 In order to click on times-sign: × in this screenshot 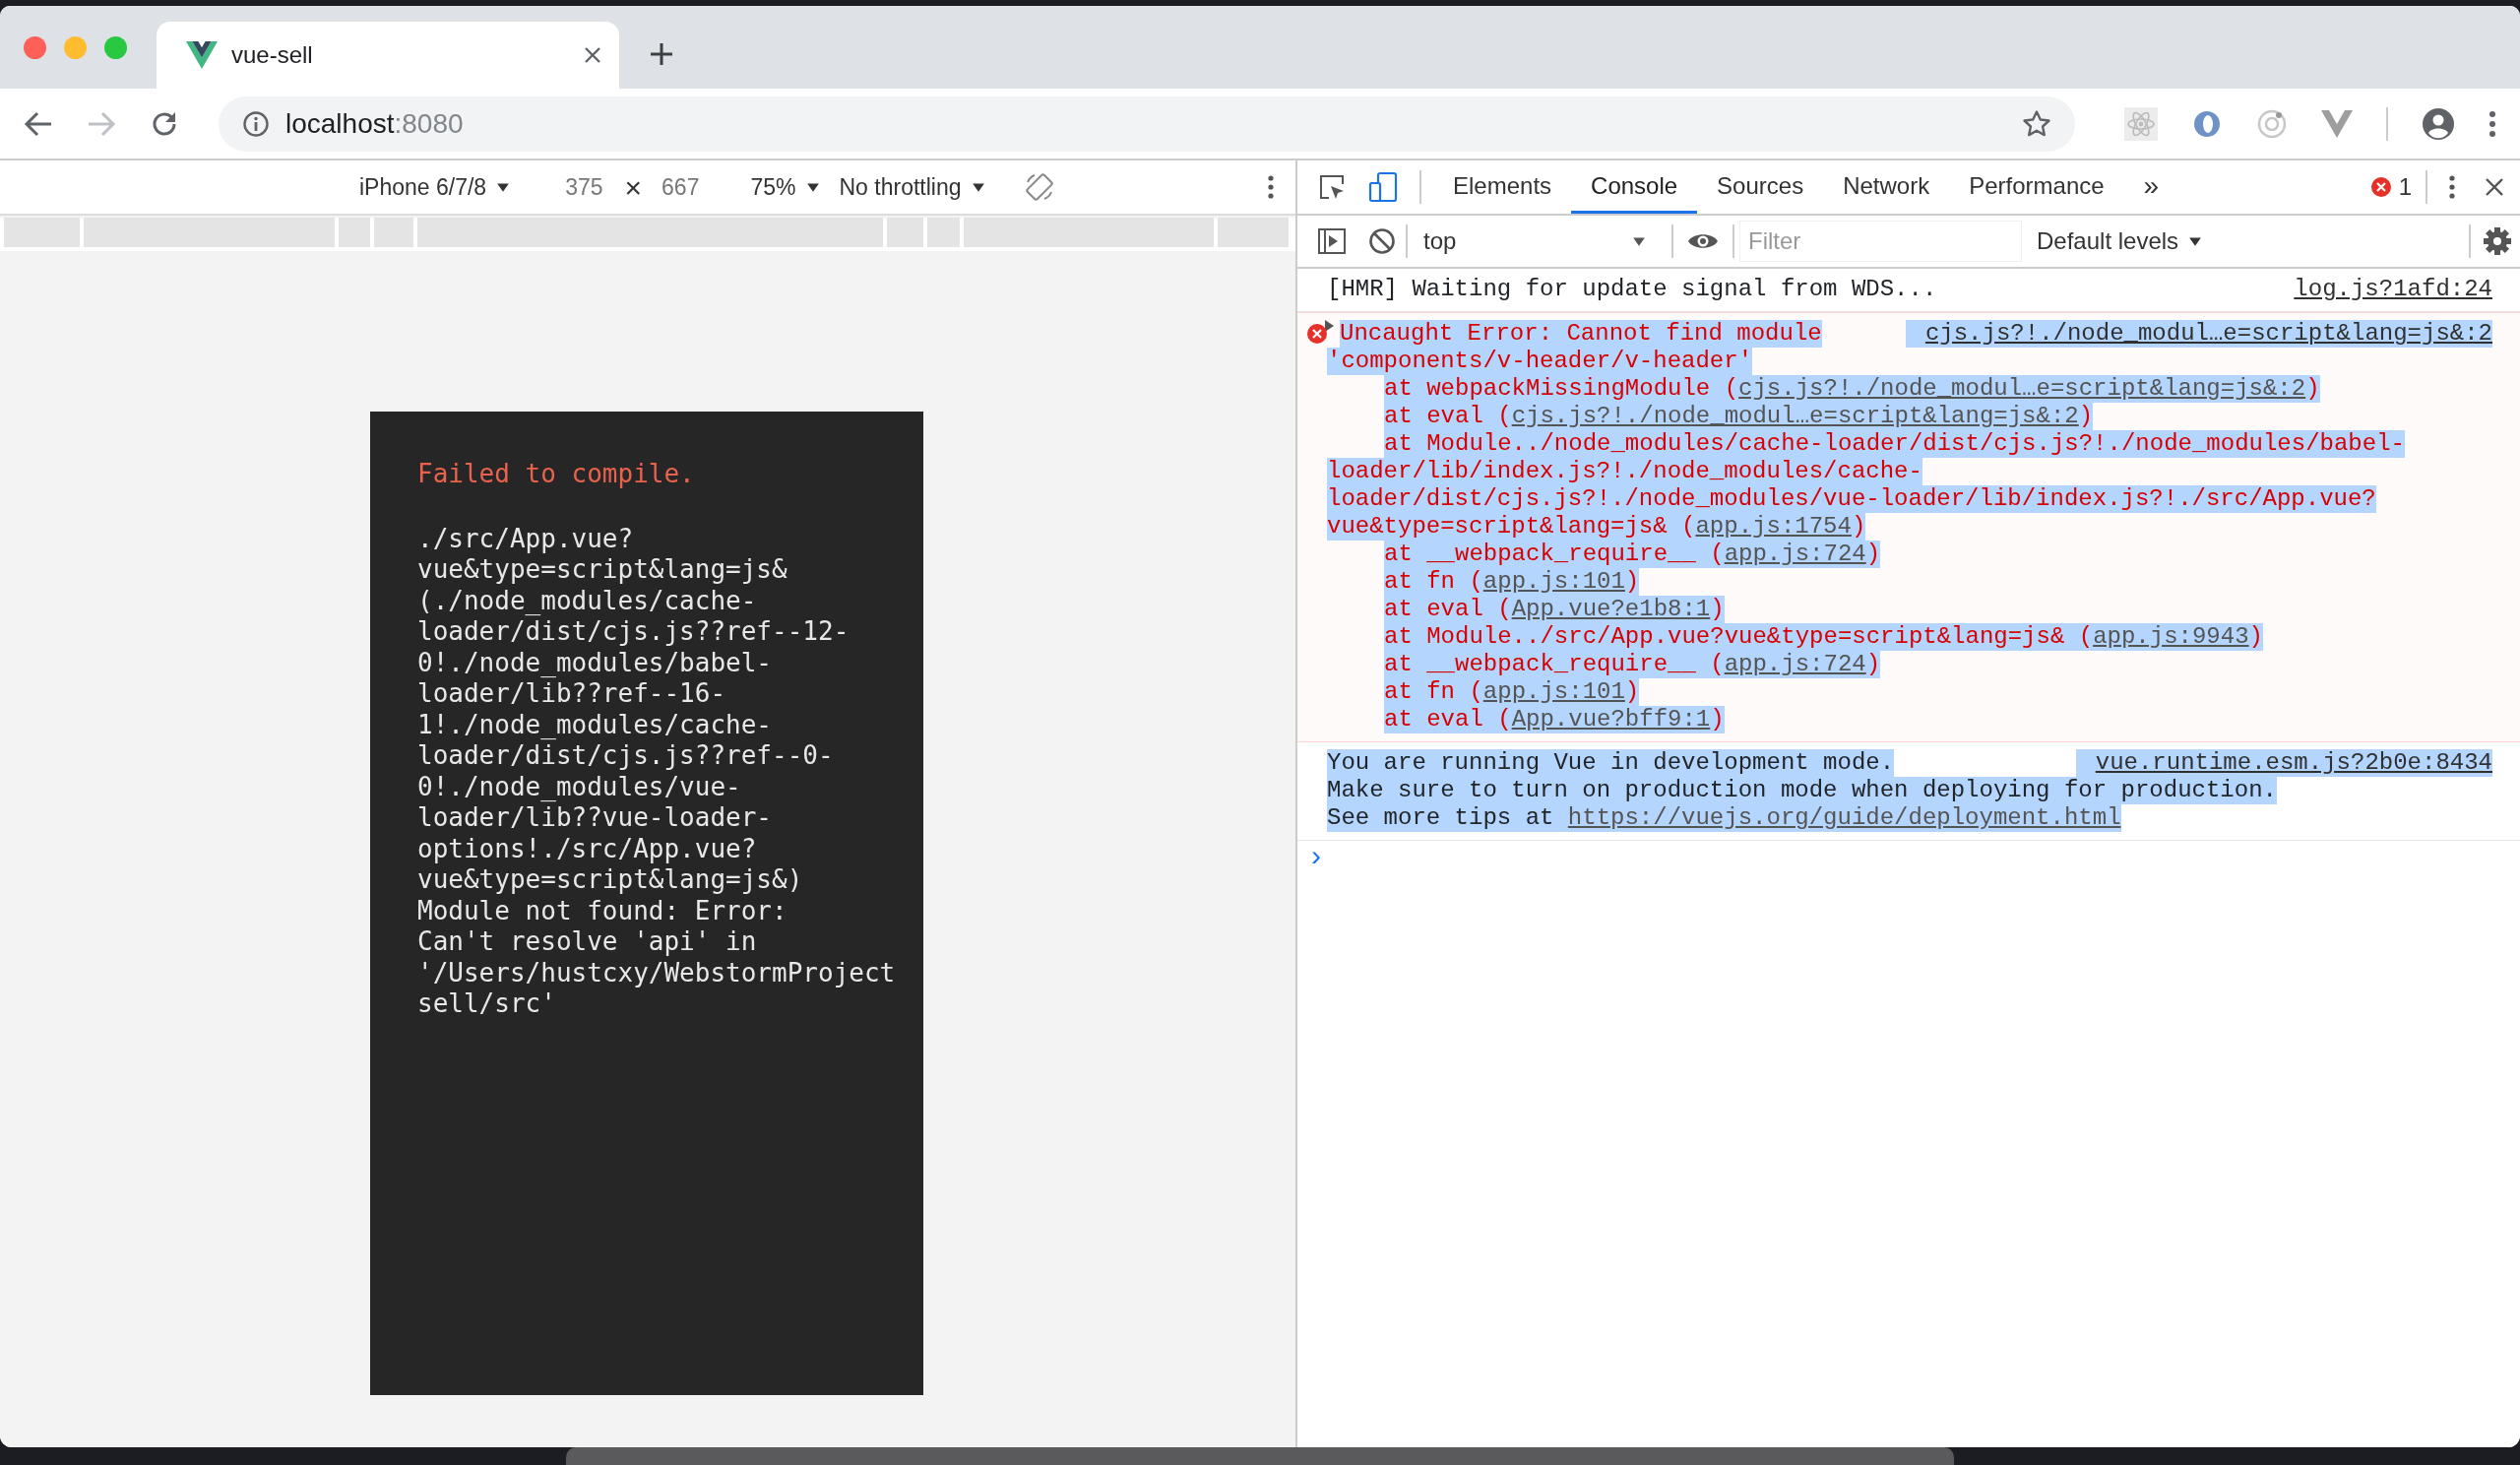, I will do `click(633, 188)`.